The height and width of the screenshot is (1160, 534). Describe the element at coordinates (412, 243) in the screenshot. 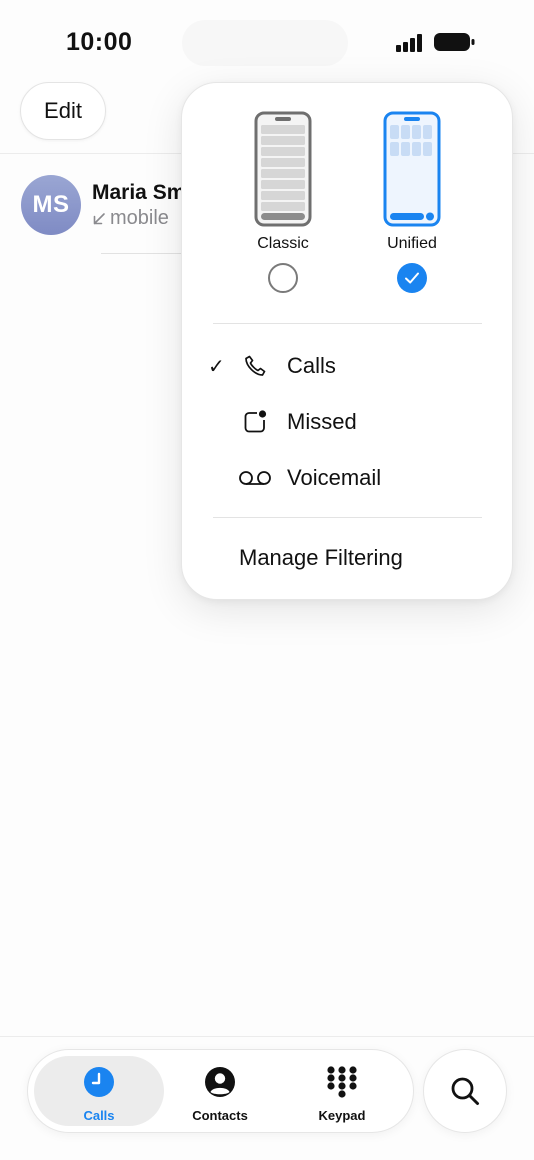

I see `layout-label-unified: Unified` at that location.